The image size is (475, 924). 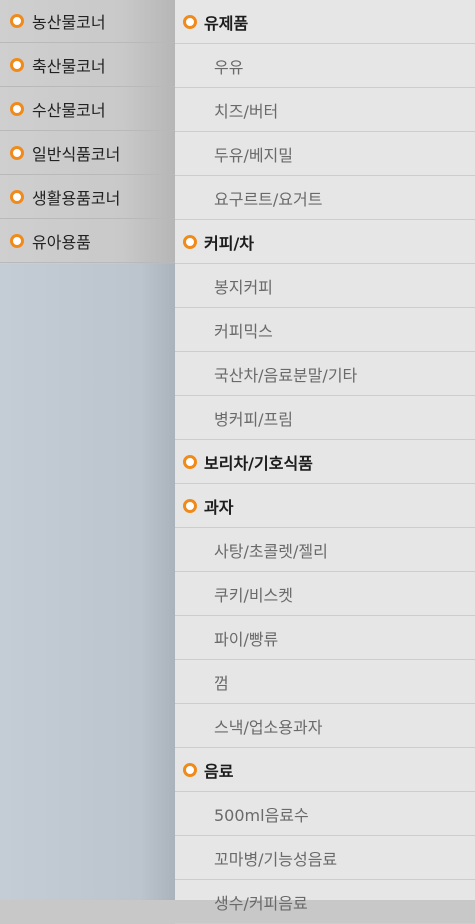 I want to click on list-item-label: 스낵/업소용과자, so click(x=268, y=727).